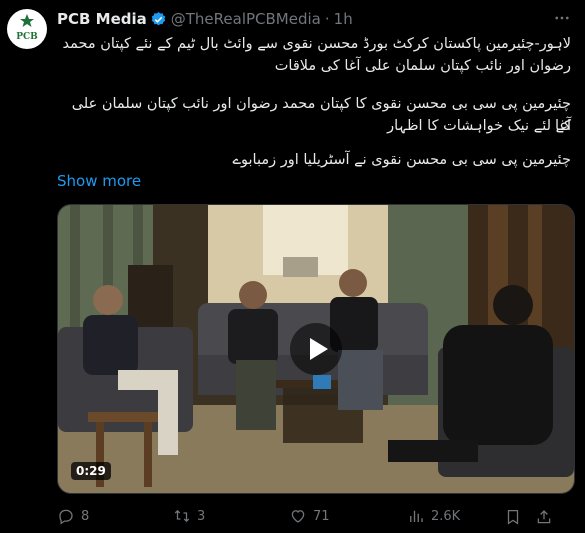  I want to click on repost-button: 3, so click(189, 516).